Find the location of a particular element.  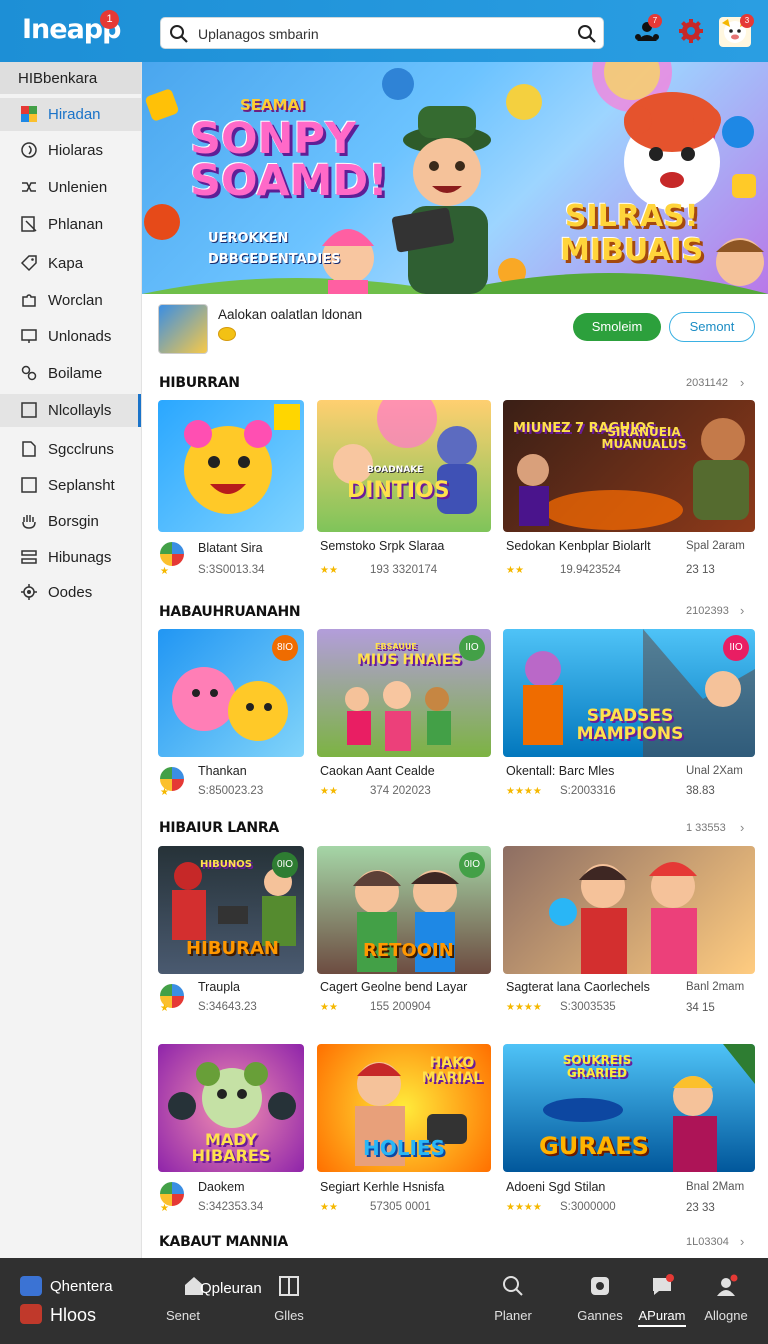

checkbox-icon is located at coordinates (29, 410).